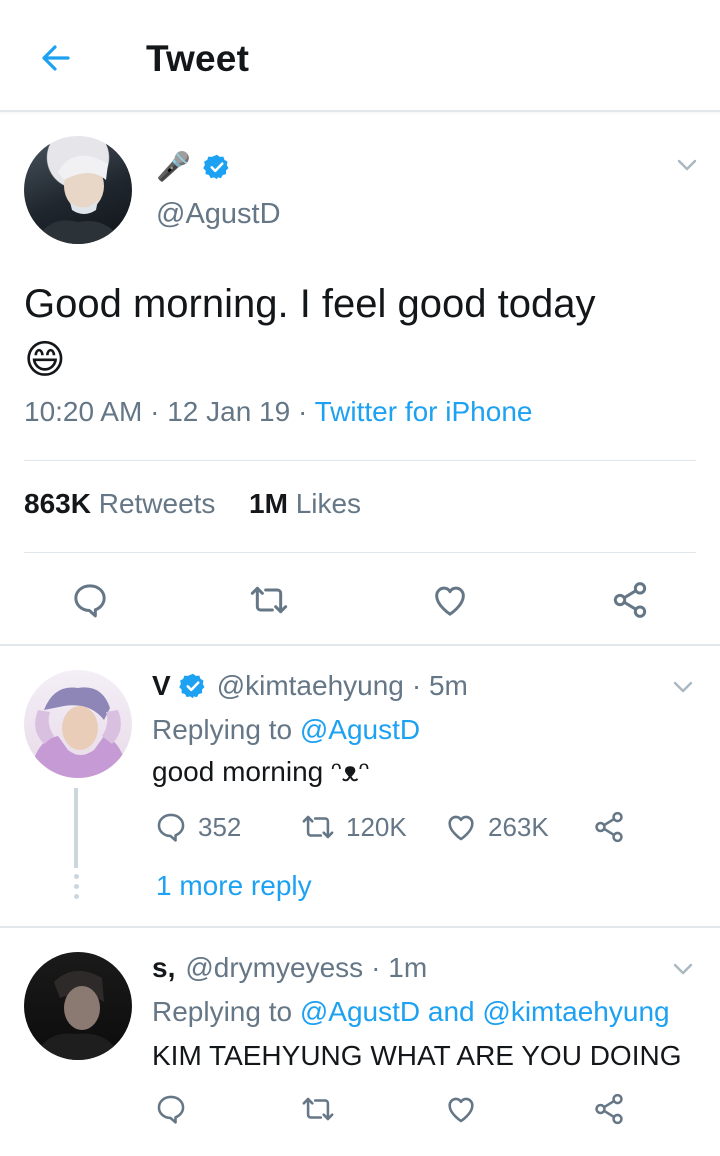 The image size is (720, 1156). I want to click on author-handle: @AgustD, so click(218, 214).